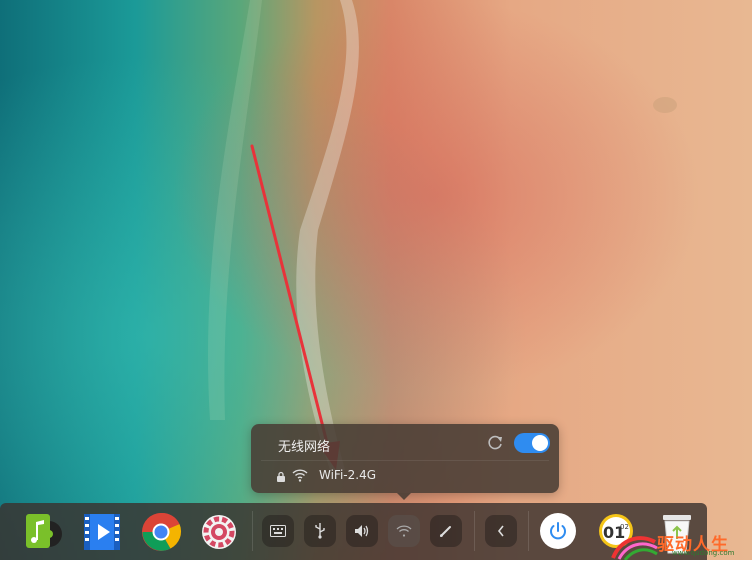  I want to click on power-icon, so click(558, 531).